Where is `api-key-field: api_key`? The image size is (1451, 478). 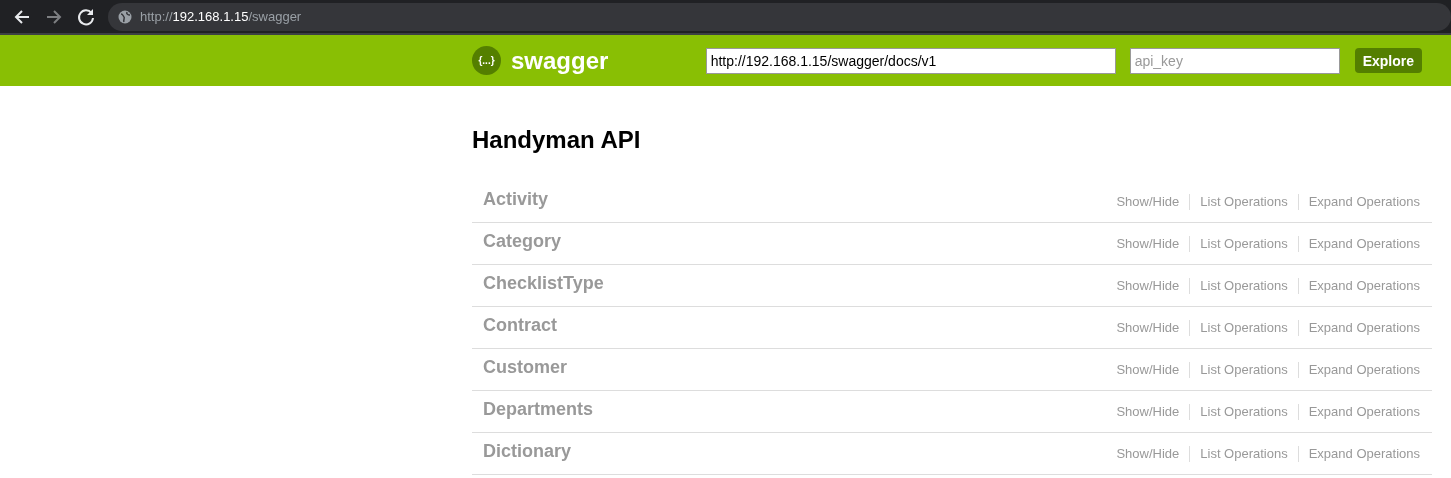
api-key-field: api_key is located at coordinates (1234, 60).